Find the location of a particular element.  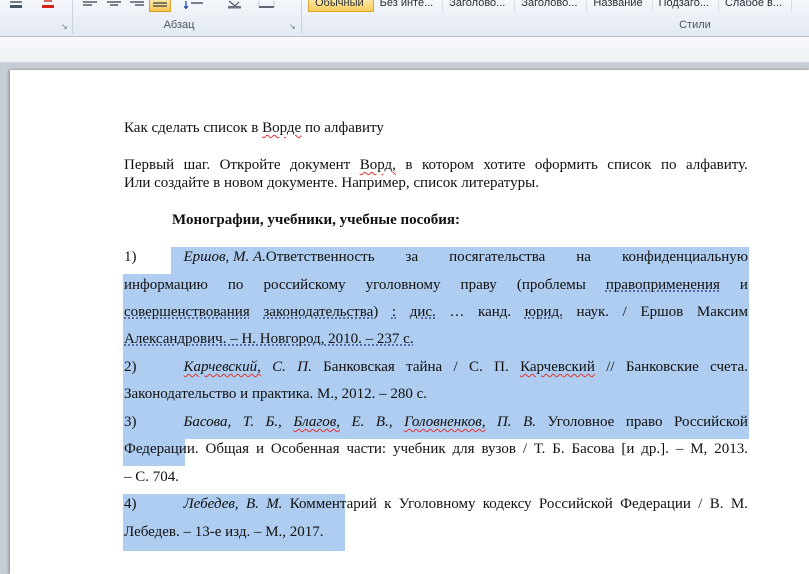

list-number: 3) is located at coordinates (130, 422).